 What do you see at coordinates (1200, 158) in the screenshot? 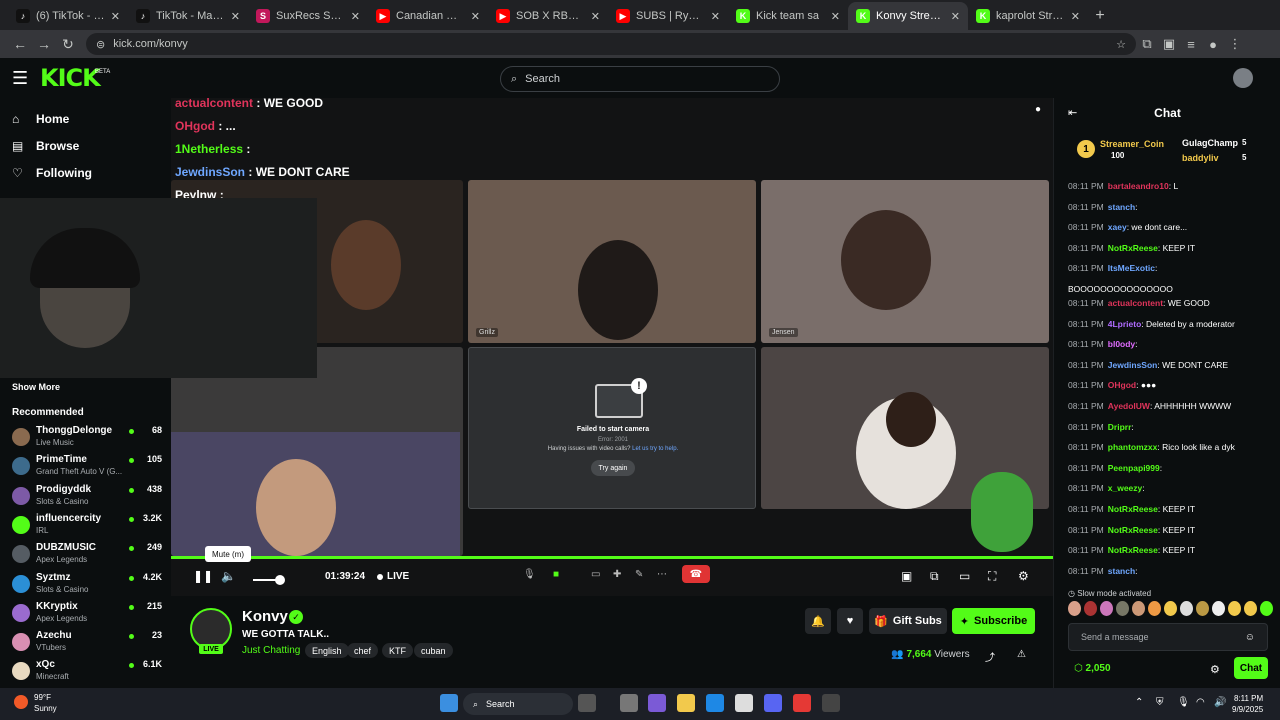
I see `leader-name: baddyliv` at bounding box center [1200, 158].